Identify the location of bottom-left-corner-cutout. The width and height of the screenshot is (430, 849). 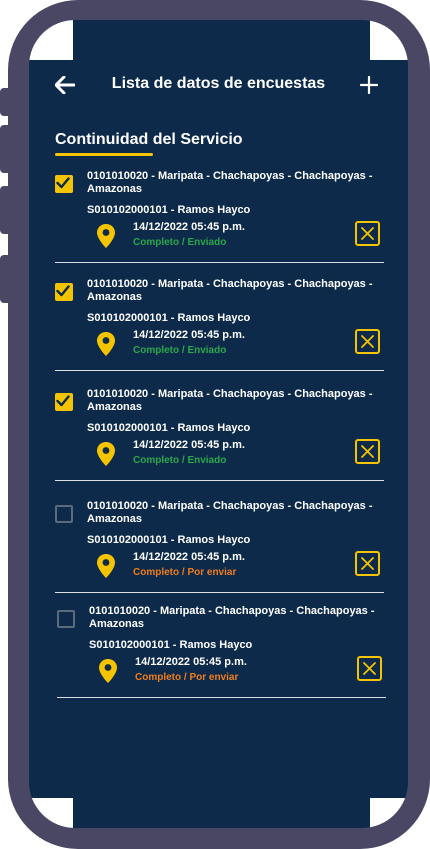
(51, 813).